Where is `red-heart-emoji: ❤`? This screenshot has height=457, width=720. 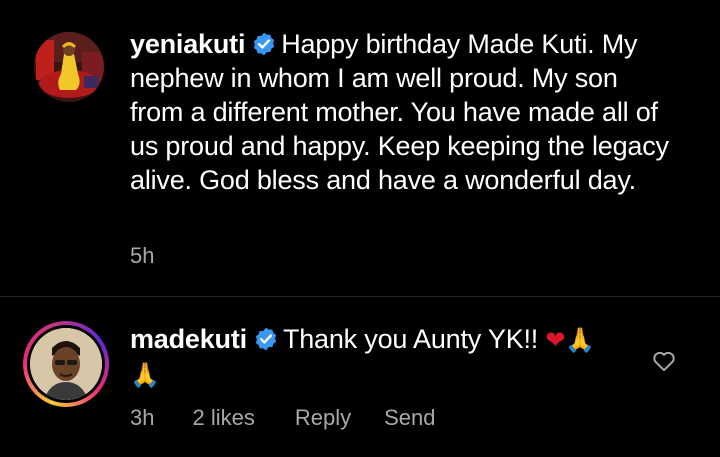
red-heart-emoji: ❤ is located at coordinates (555, 340).